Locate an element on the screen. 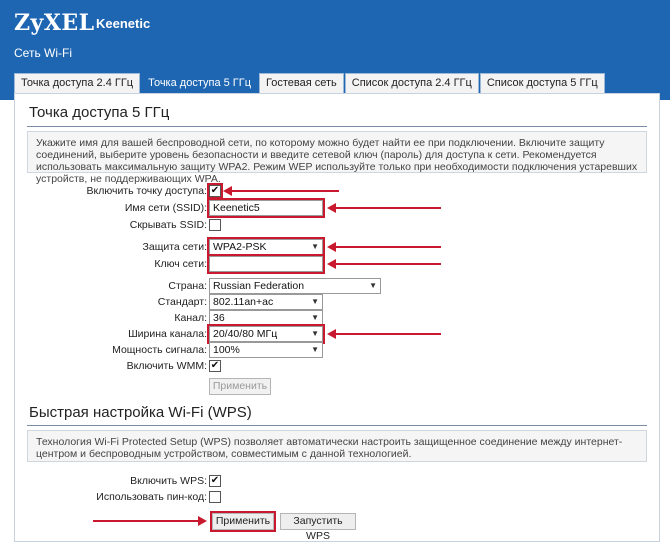  security-select: WPA2-PSK ▼ is located at coordinates (266, 247).